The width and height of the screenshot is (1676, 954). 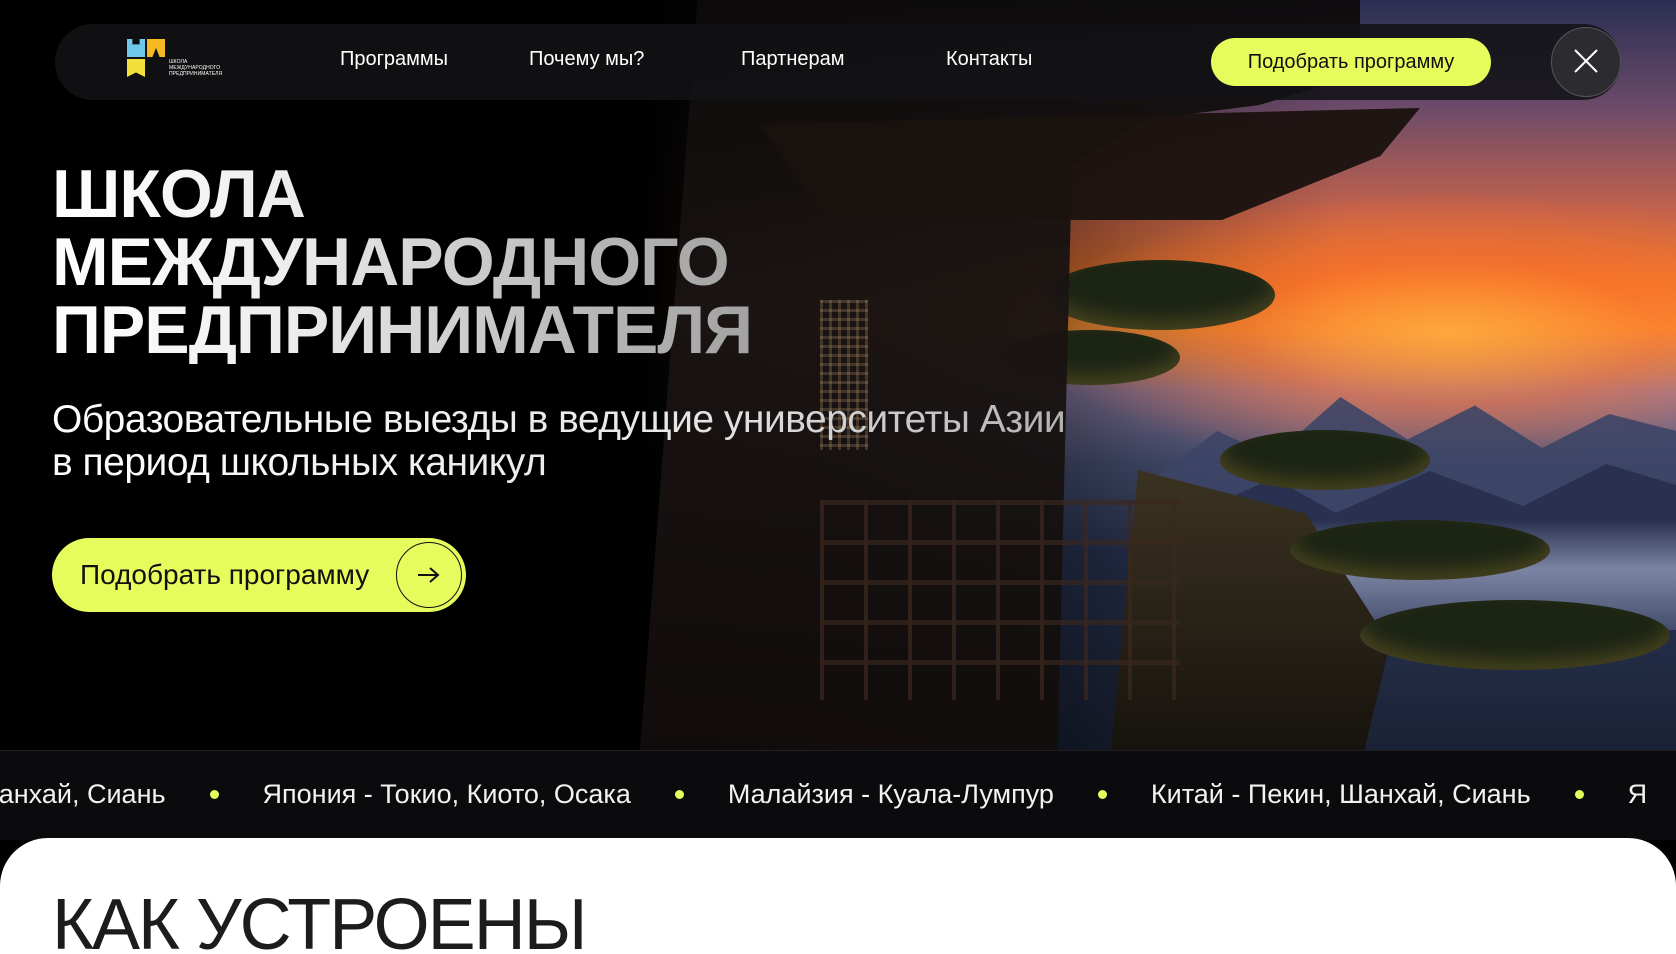 I want to click on logo-block-blue, so click(x=136, y=48).